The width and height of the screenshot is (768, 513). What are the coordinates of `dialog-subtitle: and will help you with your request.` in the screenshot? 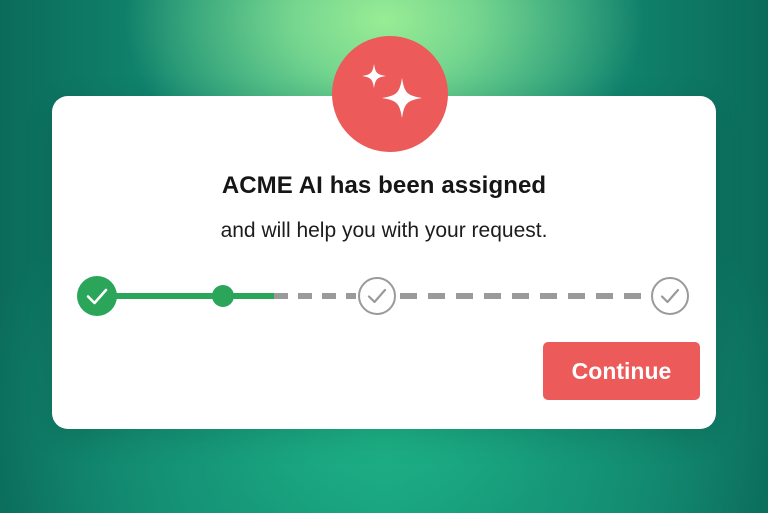 It's located at (384, 230).